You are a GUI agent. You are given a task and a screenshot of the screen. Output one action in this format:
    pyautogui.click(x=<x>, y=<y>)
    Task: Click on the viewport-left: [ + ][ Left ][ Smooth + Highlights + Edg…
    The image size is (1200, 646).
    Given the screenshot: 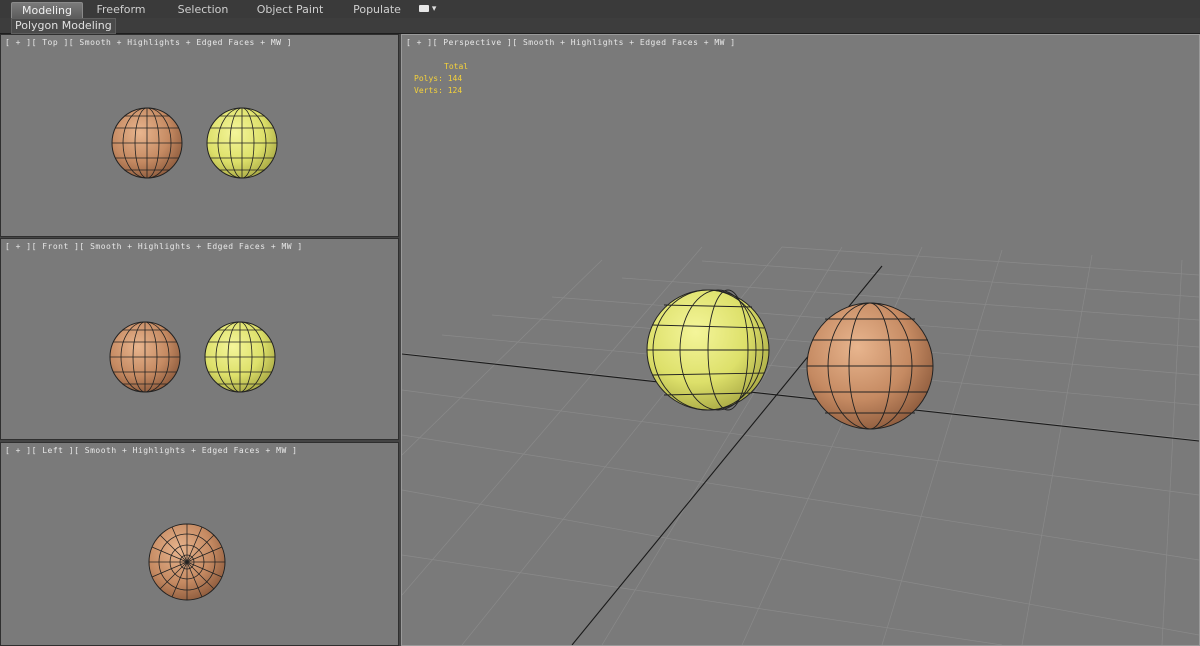 What is the action you would take?
    pyautogui.click(x=199, y=544)
    